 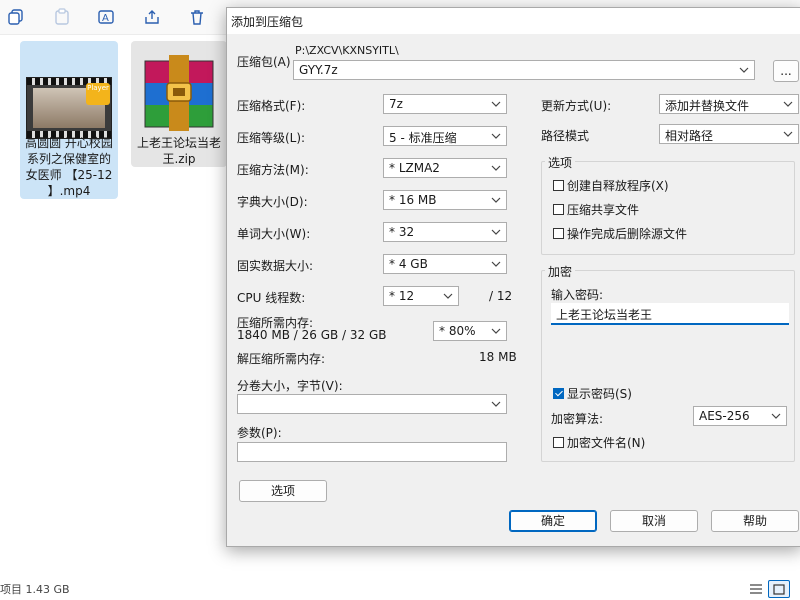 I want to click on mem-percent-combo: * 80%, so click(x=470, y=331).